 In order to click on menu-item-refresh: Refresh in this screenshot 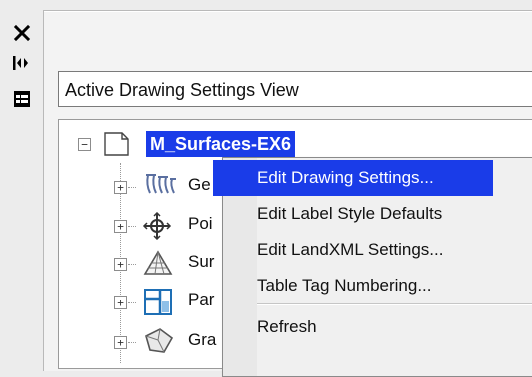, I will do `click(353, 327)`.